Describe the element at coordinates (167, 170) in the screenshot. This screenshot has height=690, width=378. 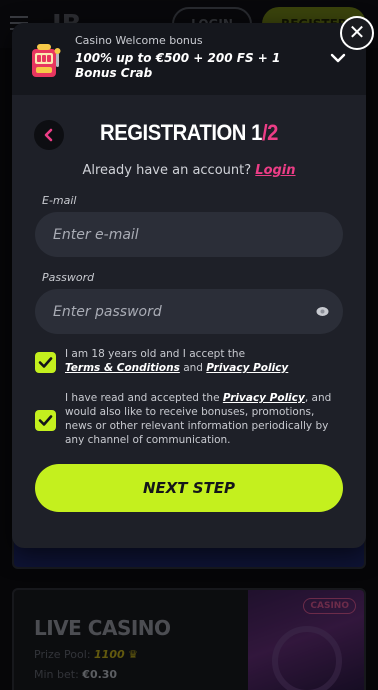
I see `have-account-text: Already have an account?` at that location.